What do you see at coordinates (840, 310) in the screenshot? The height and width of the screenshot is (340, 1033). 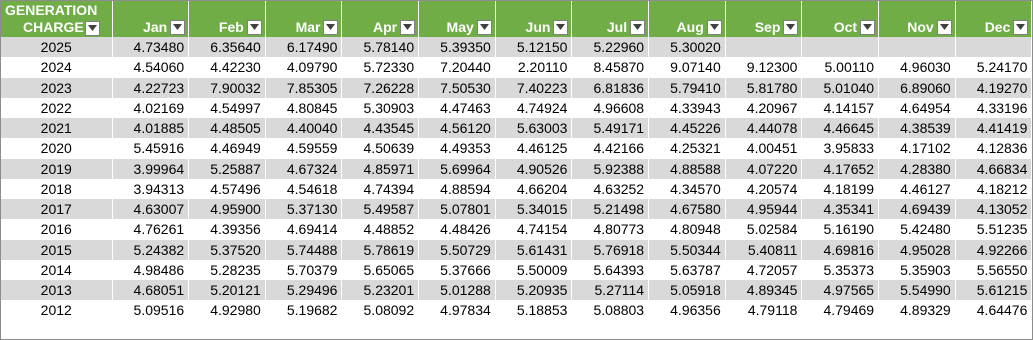 I see `value-cell: 4.79469` at bounding box center [840, 310].